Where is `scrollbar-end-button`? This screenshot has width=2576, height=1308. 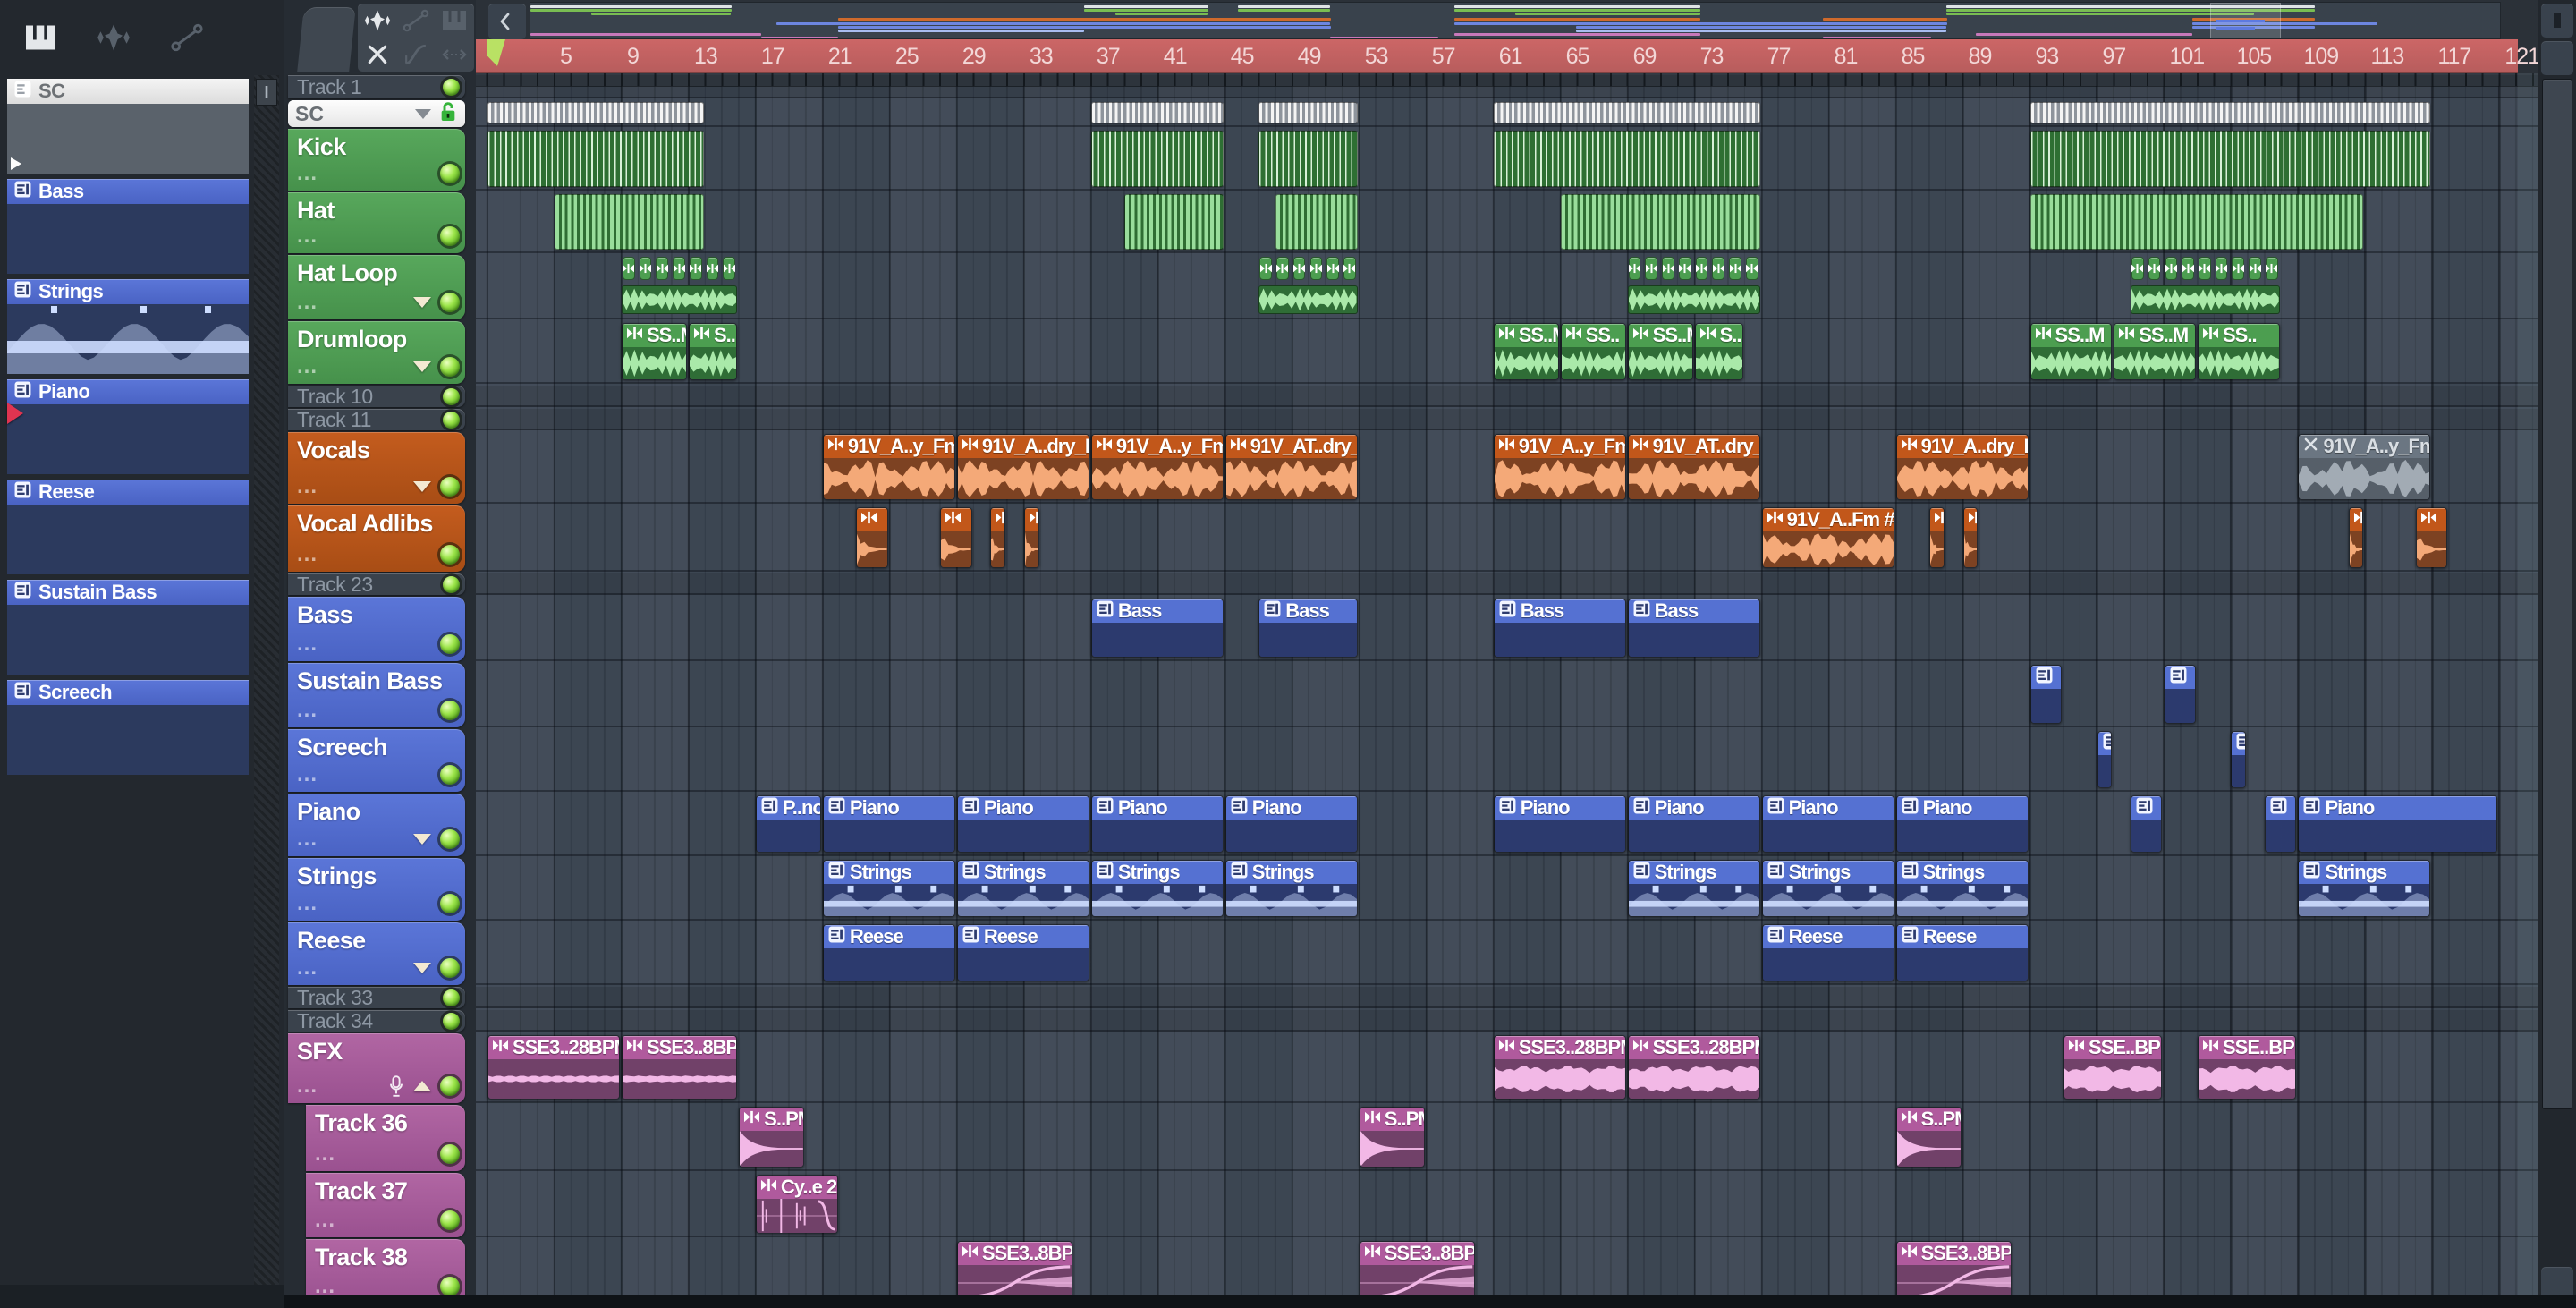
scrollbar-end-button is located at coordinates (2557, 21).